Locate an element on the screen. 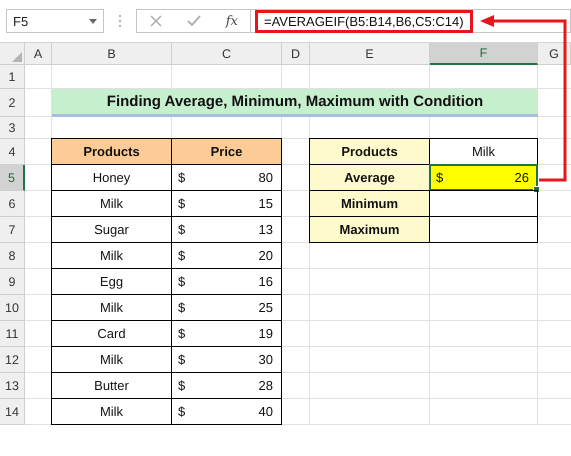 This screenshot has width=571, height=456. formula-bar: =AVERAGEIF(B5:B14,B6,C5:C14) is located at coordinates (410, 21).